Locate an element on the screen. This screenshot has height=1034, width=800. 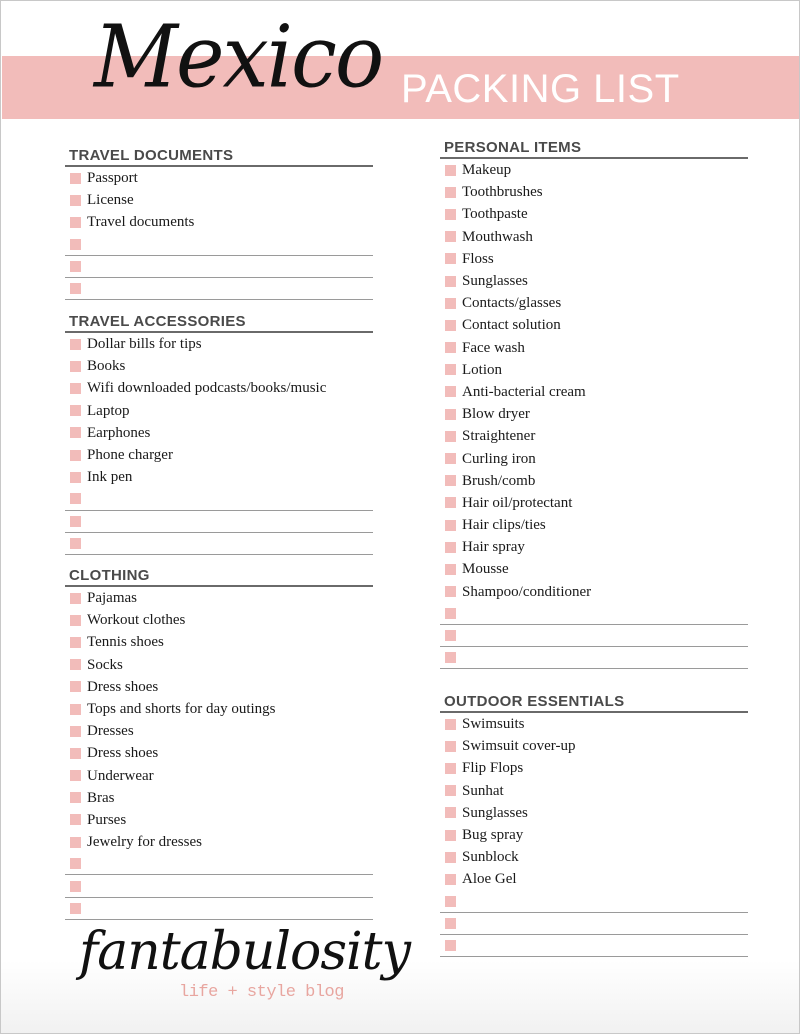
checklist-item: Ink pen is located at coordinates (219, 477).